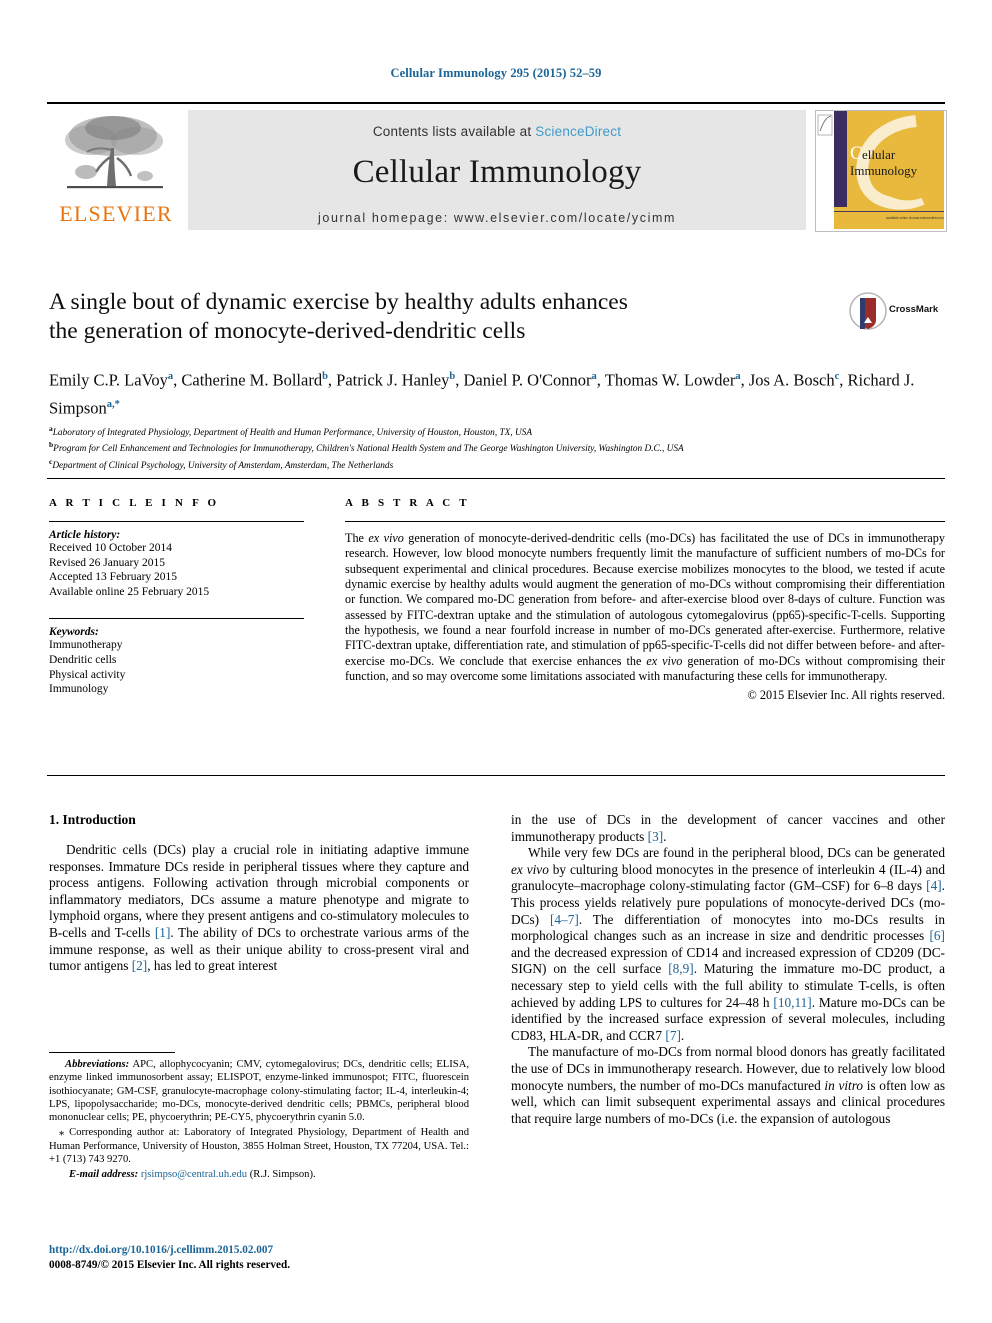 This screenshot has width=992, height=1323. What do you see at coordinates (578, 131) in the screenshot?
I see `sciencedirect-link: ScienceDirect` at bounding box center [578, 131].